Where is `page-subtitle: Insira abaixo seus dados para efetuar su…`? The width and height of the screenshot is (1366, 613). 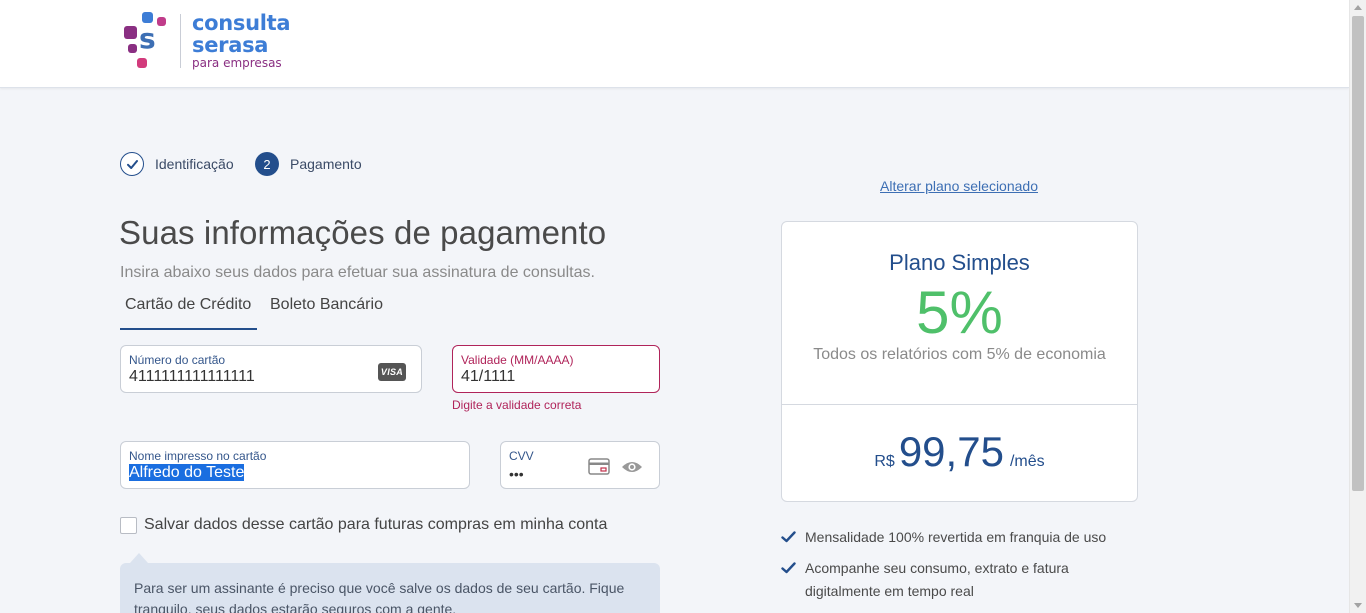
page-subtitle: Insira abaixo seus dados para efetuar su… is located at coordinates (357, 272).